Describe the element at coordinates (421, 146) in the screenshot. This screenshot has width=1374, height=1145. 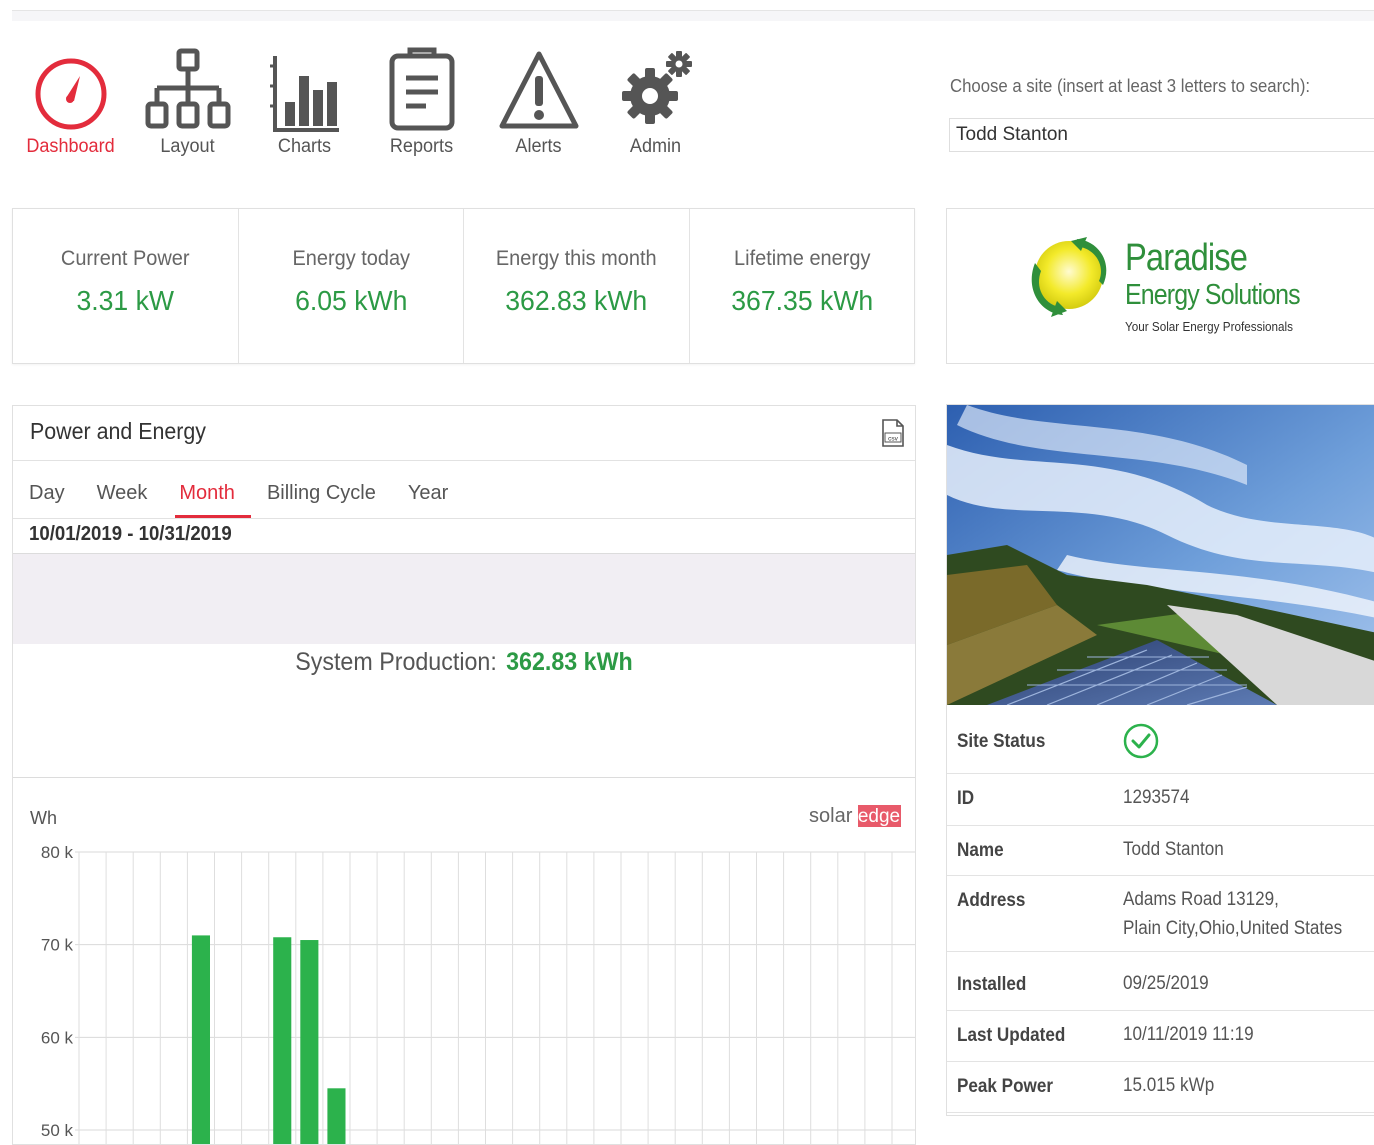
I see `nav-reports-label: Reports` at that location.